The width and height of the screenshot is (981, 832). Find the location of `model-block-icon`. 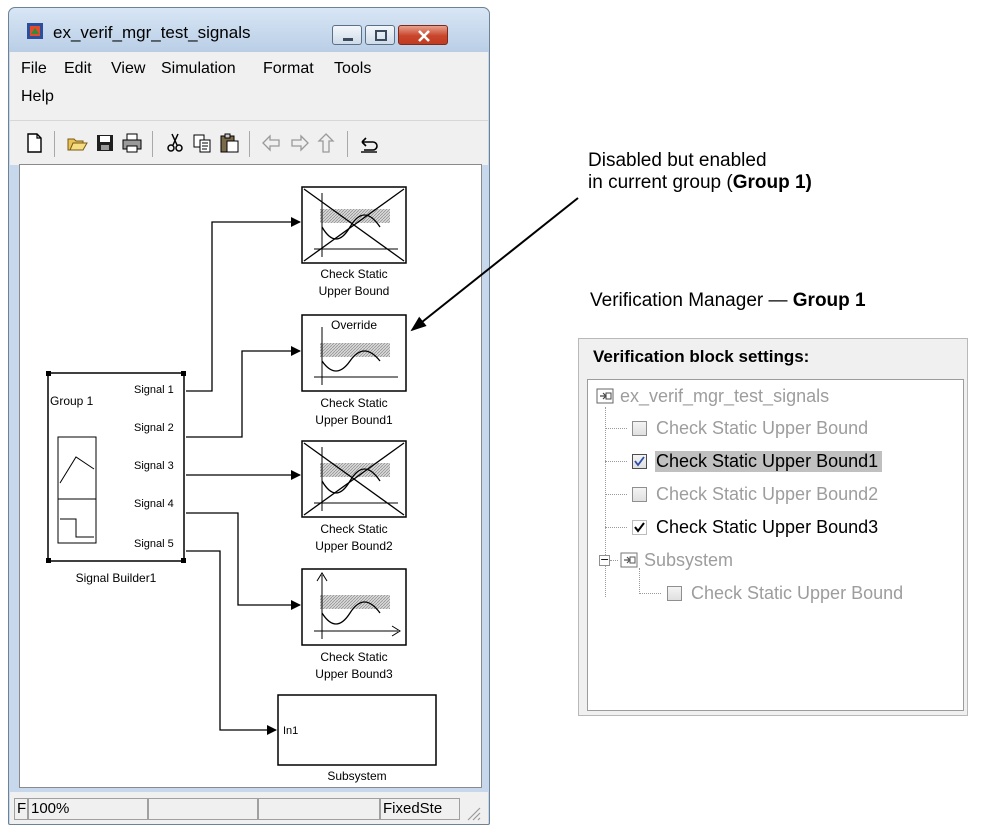

model-block-icon is located at coordinates (605, 396).